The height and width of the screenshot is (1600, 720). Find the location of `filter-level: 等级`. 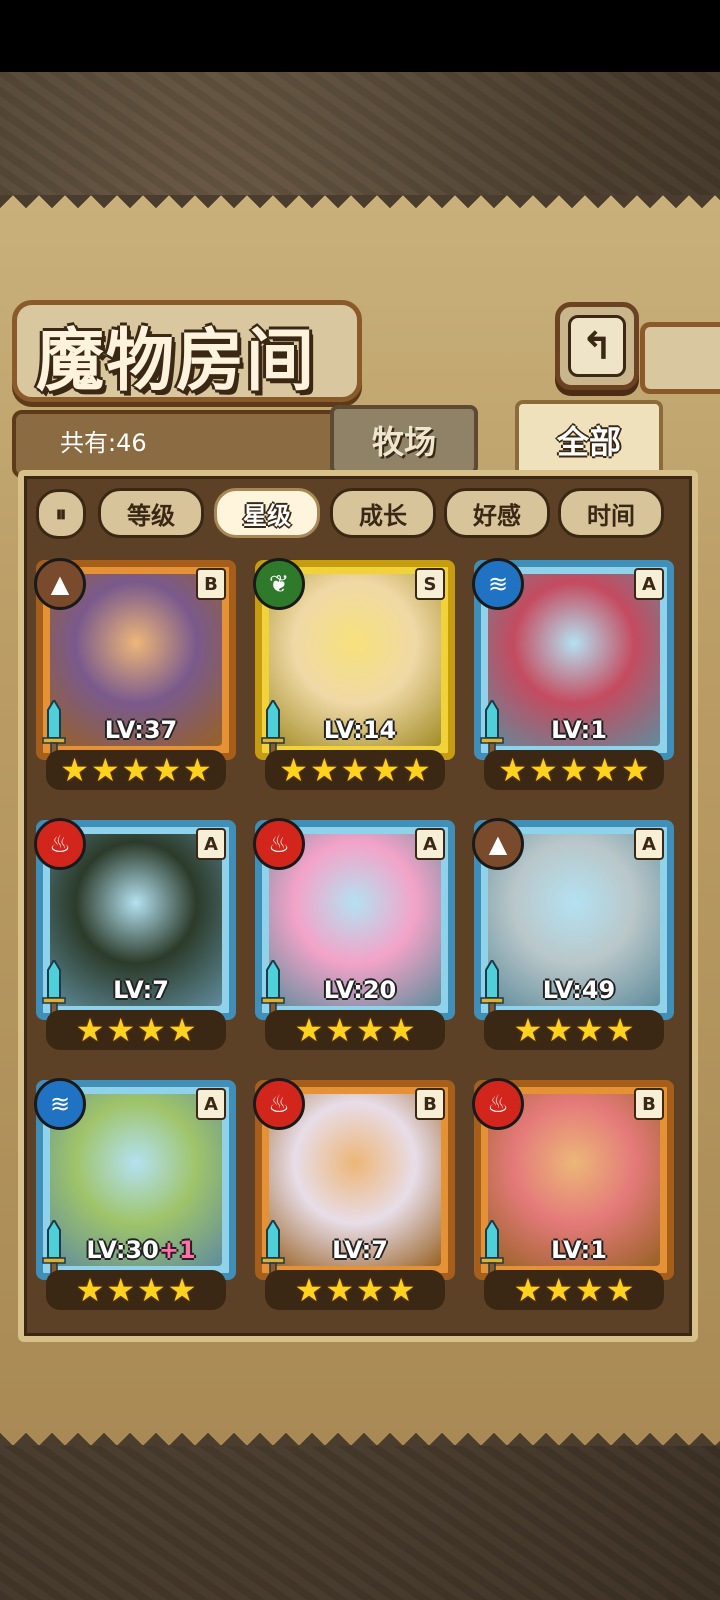

filter-level: 等级 is located at coordinates (151, 513).